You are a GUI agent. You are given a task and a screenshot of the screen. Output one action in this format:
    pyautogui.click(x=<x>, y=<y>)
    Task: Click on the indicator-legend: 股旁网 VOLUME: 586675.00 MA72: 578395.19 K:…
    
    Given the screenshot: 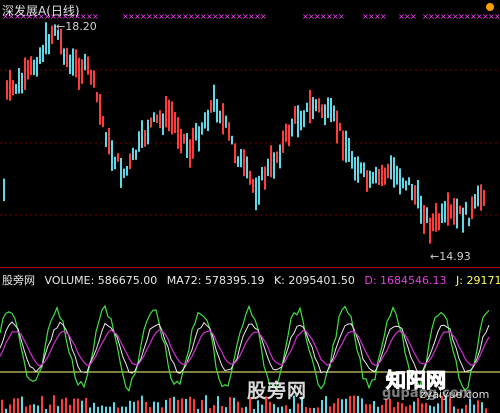 What is the action you would take?
    pyautogui.click(x=251, y=280)
    